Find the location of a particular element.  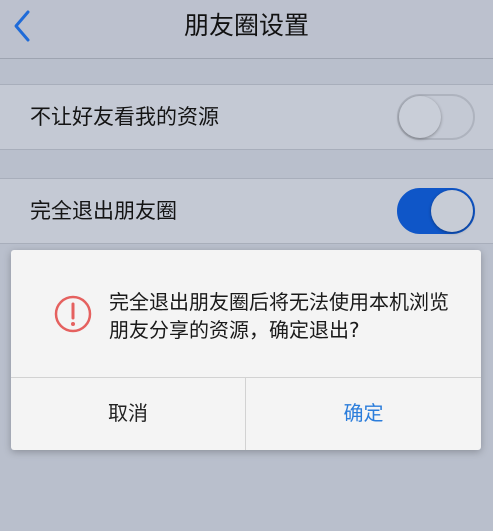

confirm-button: 确定 is located at coordinates (363, 414).